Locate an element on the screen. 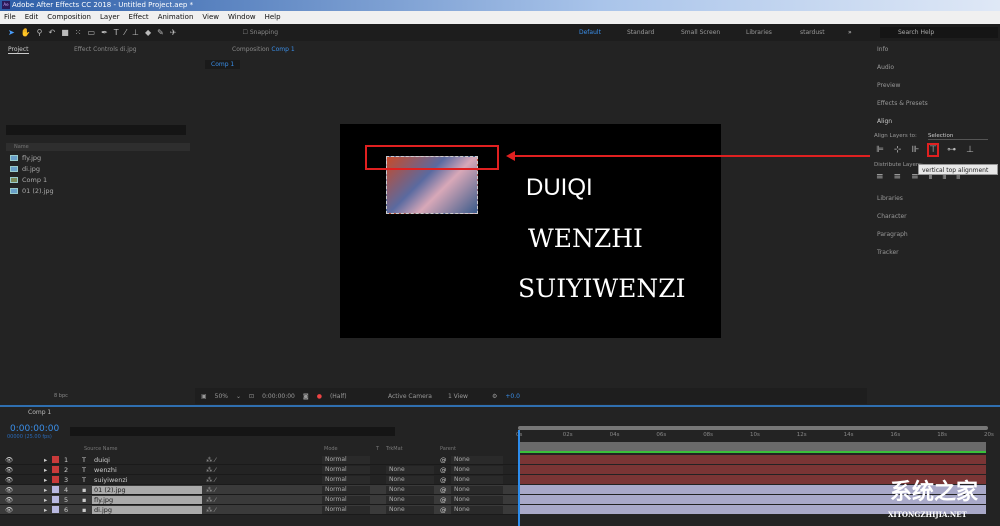 The width and height of the screenshot is (1000, 526). panel-tracker: Tracker is located at coordinates (888, 252).